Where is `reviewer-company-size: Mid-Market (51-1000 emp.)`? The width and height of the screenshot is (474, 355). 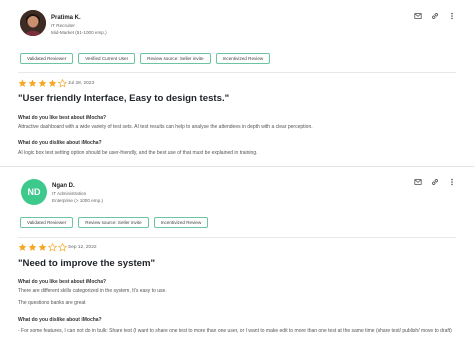
reviewer-company-size: Mid-Market (51-1000 emp.) is located at coordinates (79, 32).